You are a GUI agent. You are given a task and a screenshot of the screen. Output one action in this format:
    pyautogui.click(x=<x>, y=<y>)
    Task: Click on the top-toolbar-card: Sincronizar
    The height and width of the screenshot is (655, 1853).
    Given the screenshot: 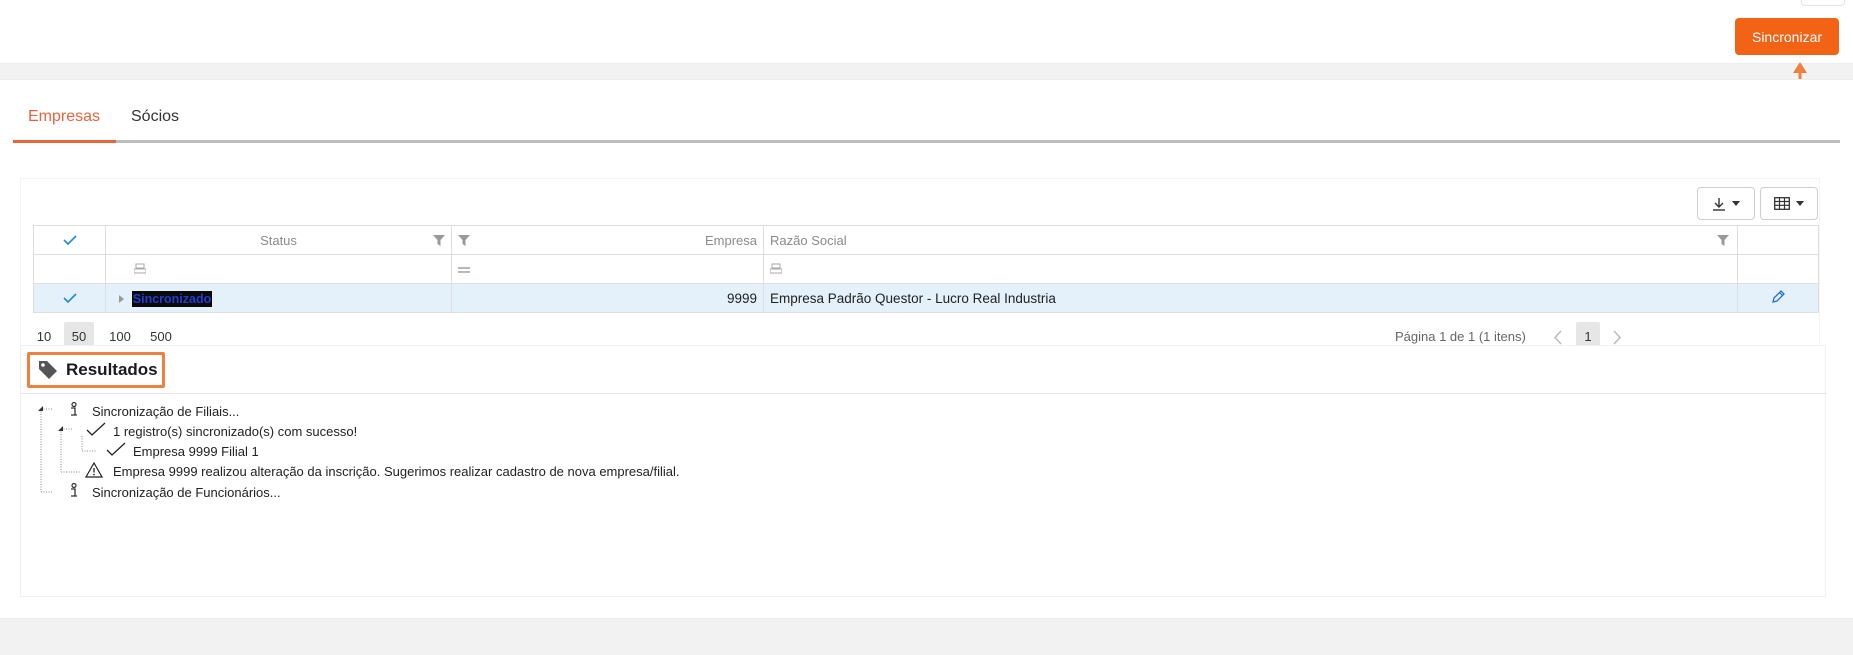 What is the action you would take?
    pyautogui.click(x=926, y=32)
    